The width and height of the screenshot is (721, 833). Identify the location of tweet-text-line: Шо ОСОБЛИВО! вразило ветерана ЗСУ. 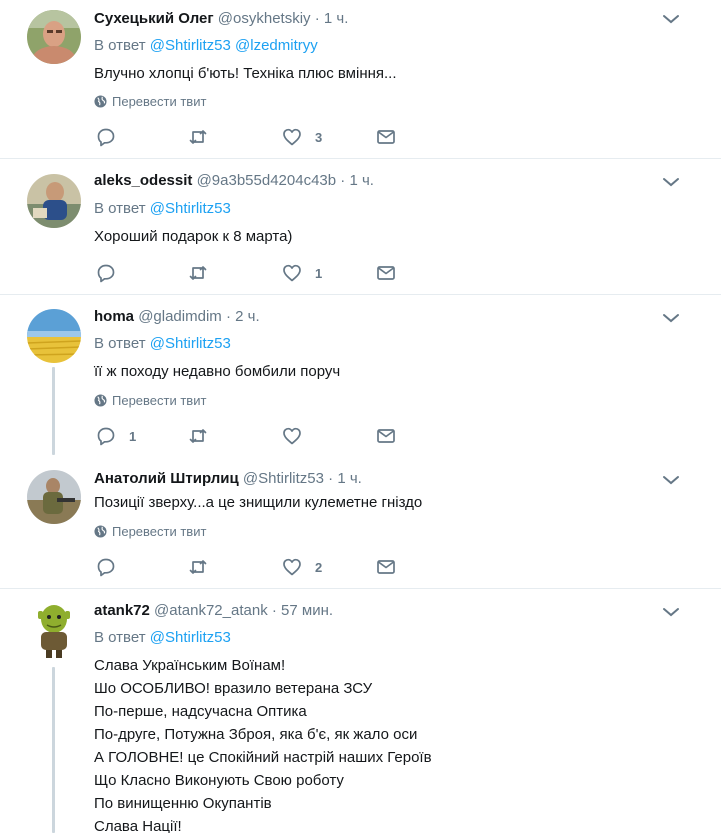
(233, 688).